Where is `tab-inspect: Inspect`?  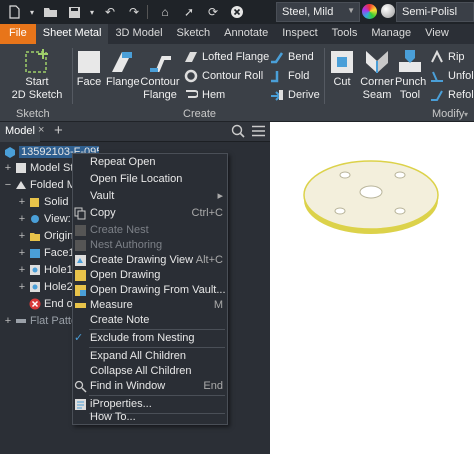
tab-inspect: Inspect is located at coordinates (299, 34).